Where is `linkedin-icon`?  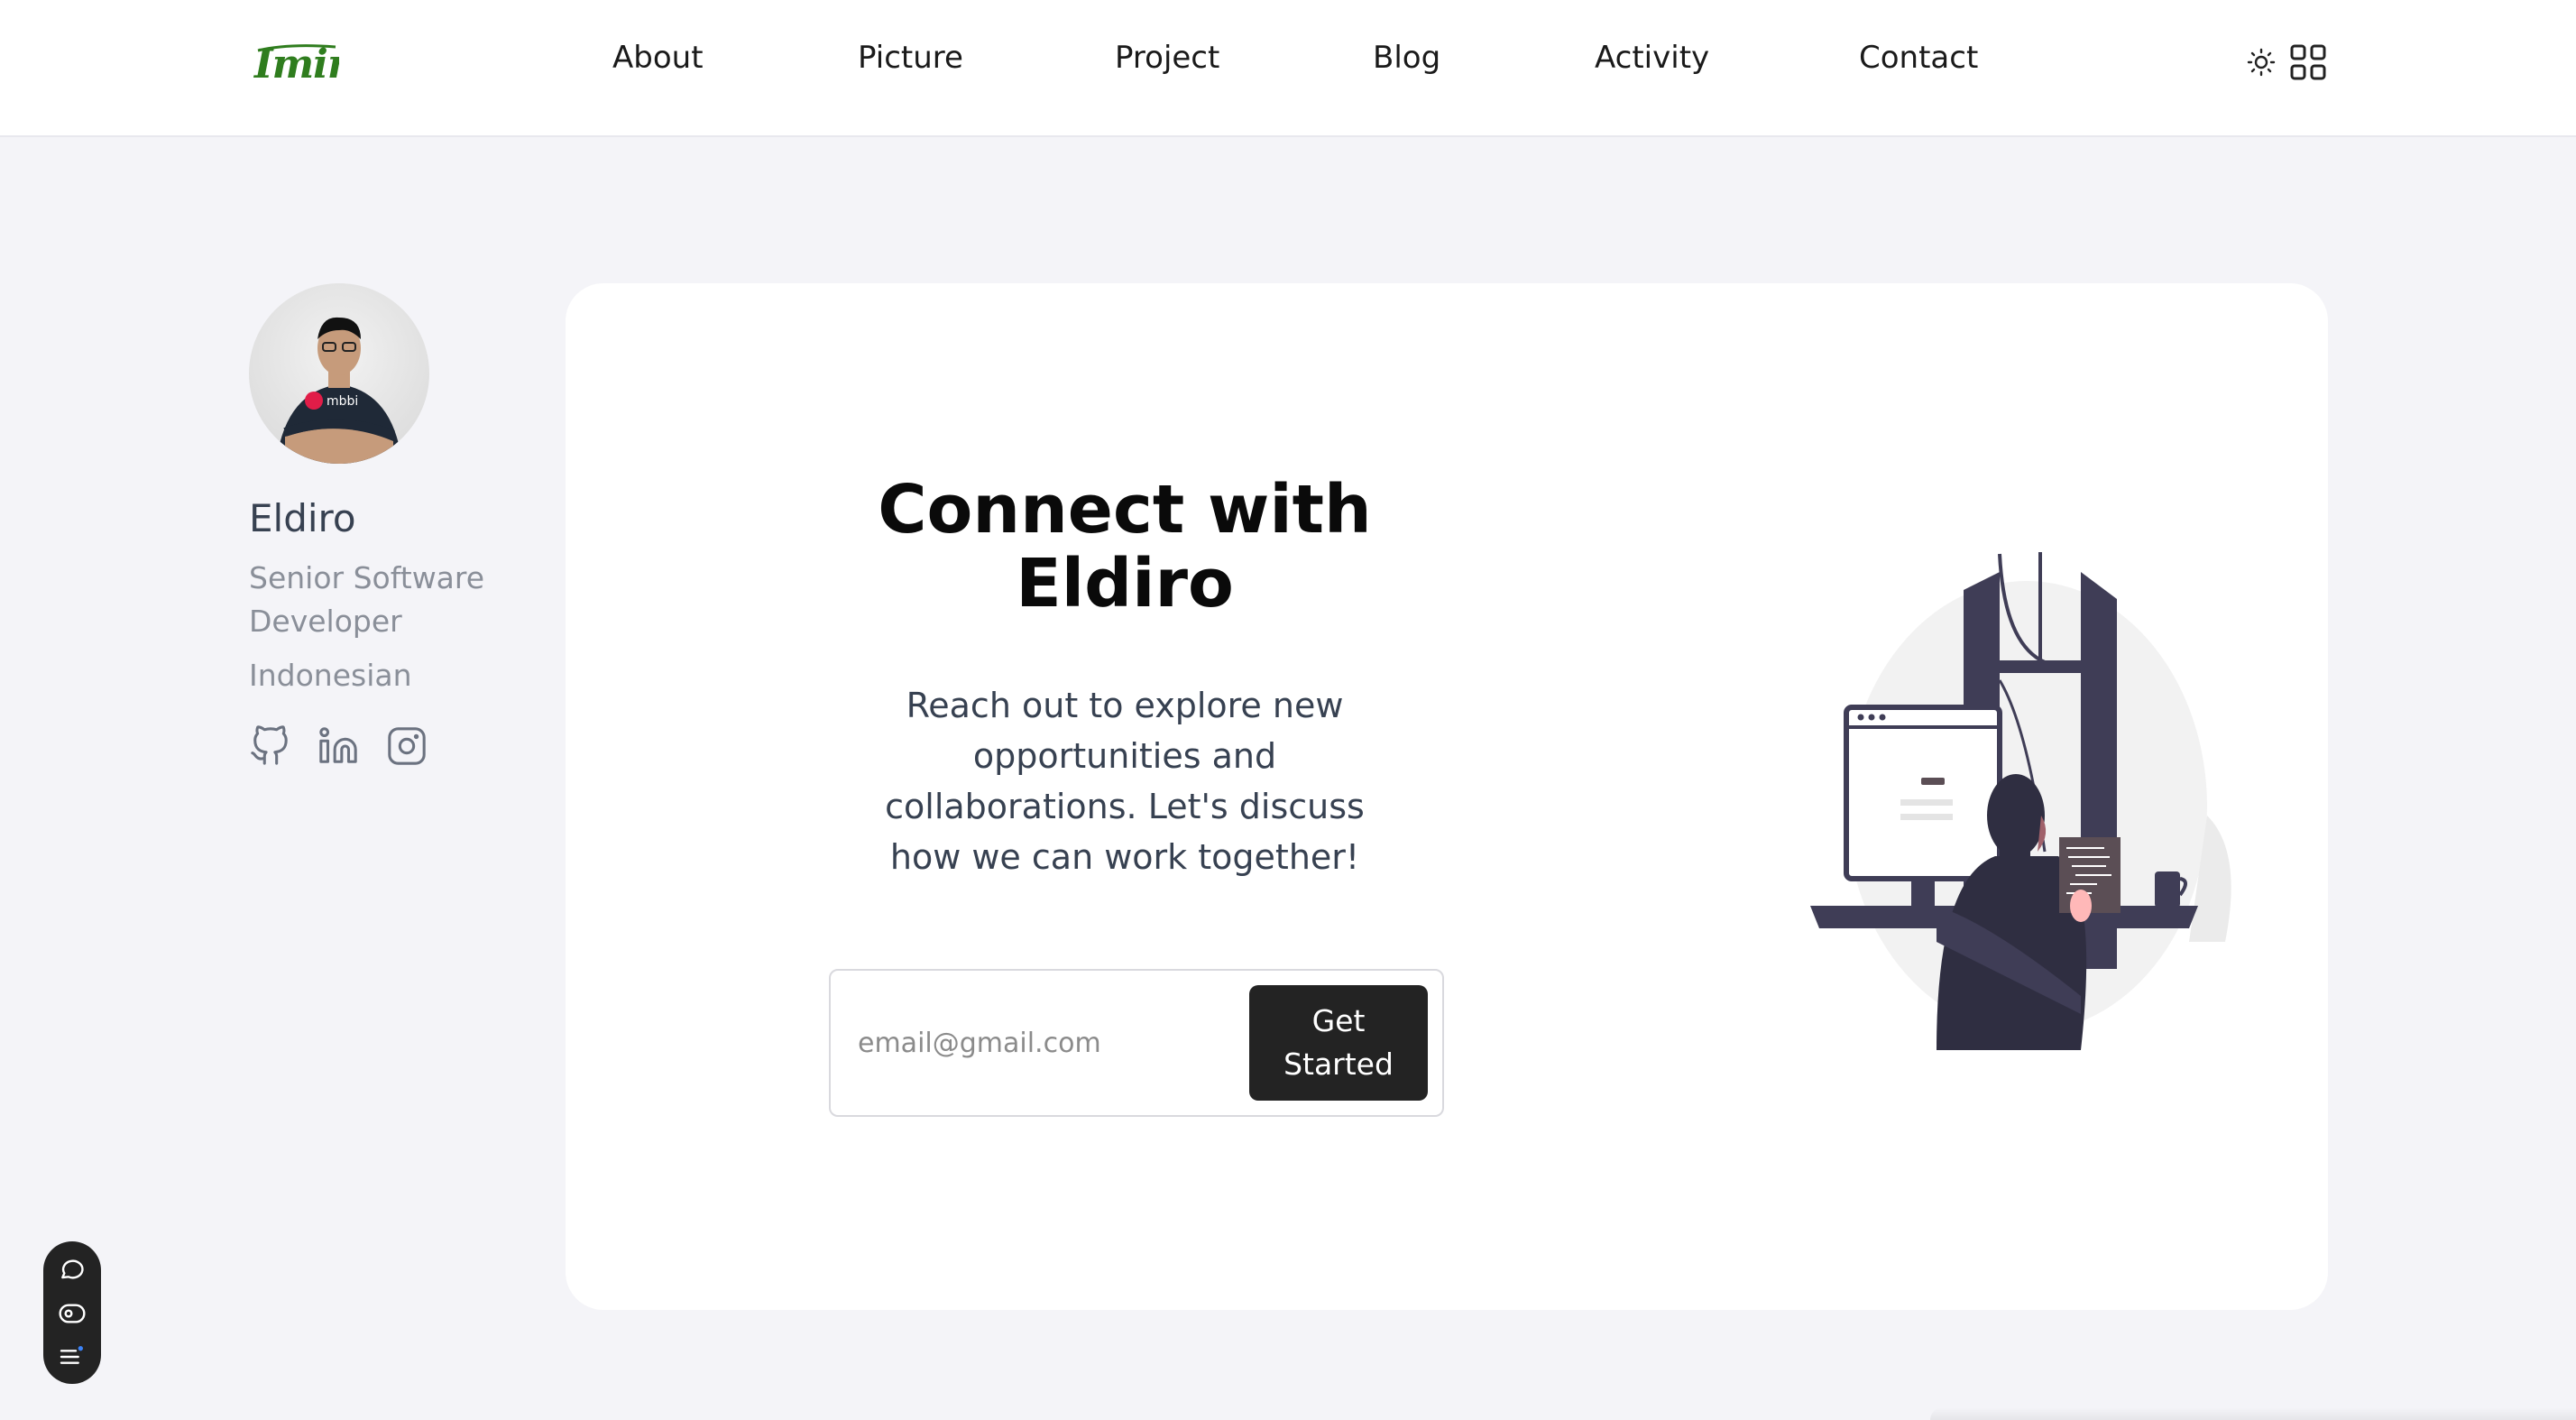 linkedin-icon is located at coordinates (338, 746).